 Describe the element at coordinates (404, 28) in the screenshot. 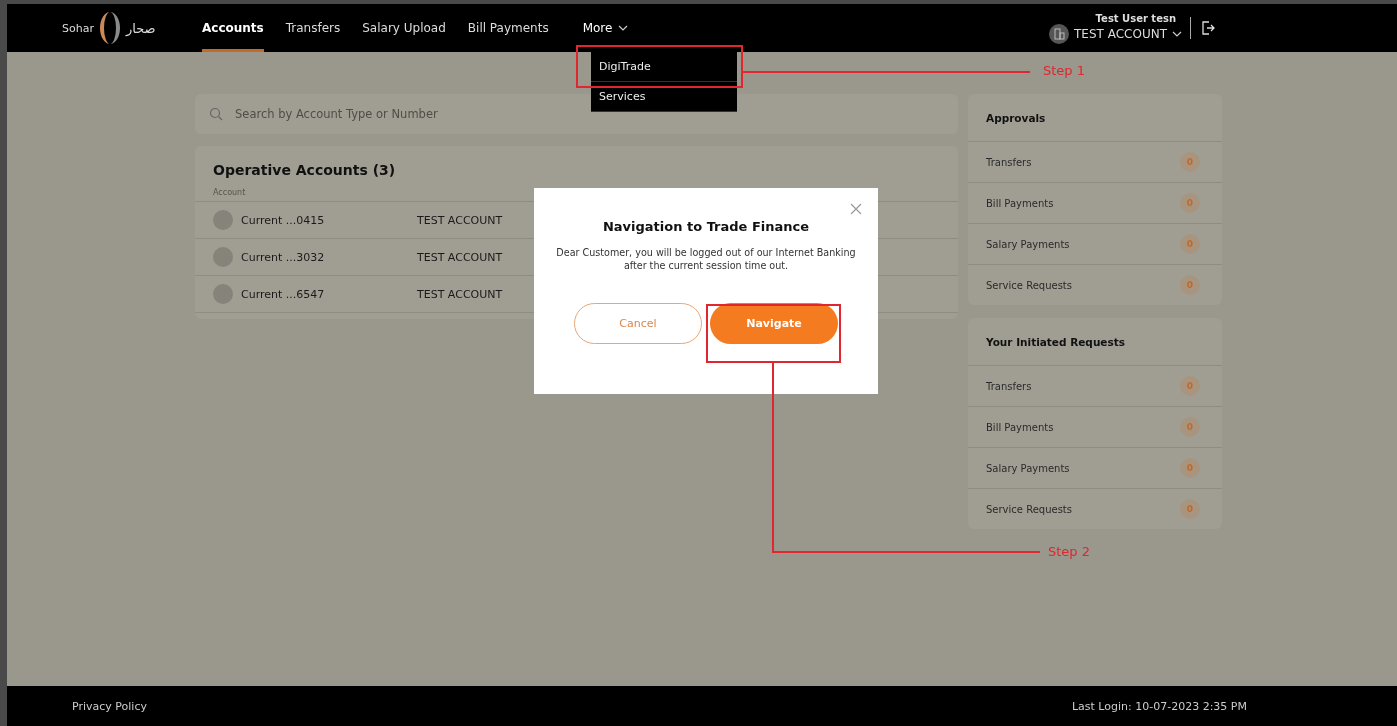

I see `nav-tab: Salary Upload` at that location.